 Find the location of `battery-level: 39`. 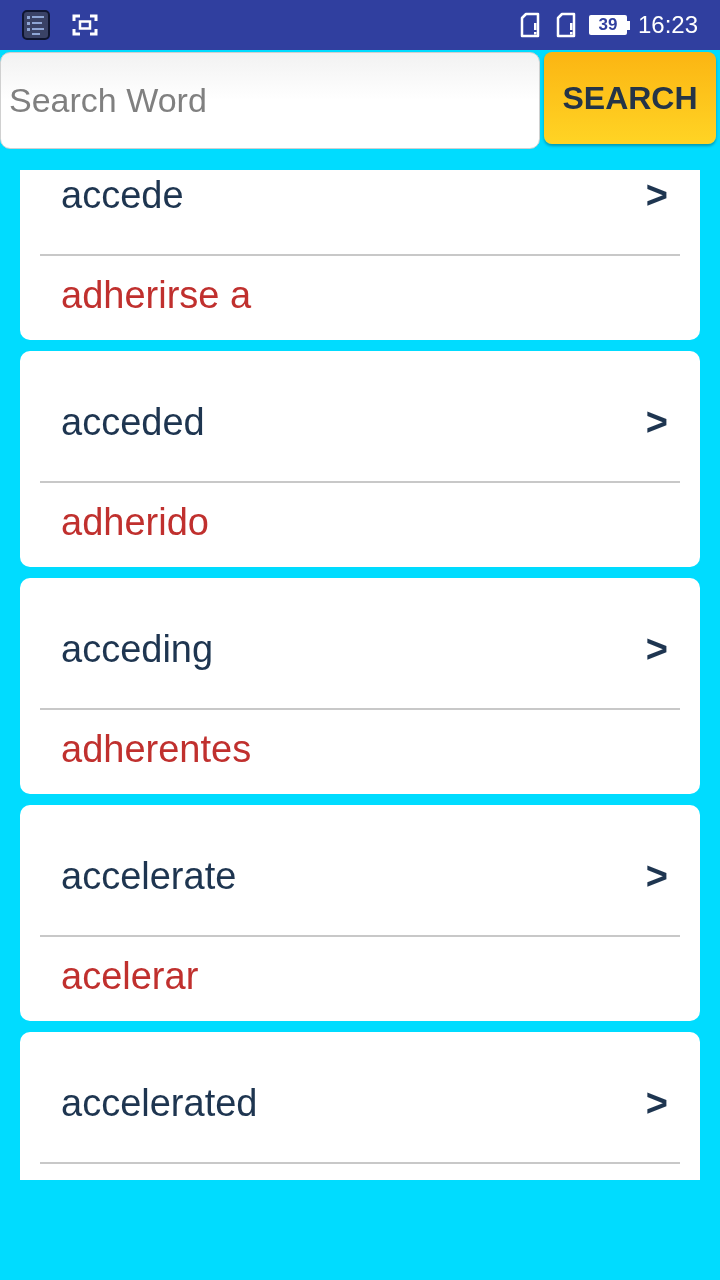

battery-level: 39 is located at coordinates (607, 25).